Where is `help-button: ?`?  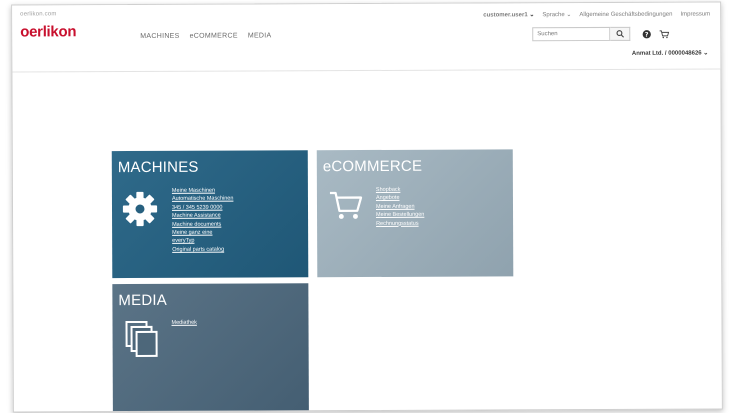 help-button: ? is located at coordinates (646, 34).